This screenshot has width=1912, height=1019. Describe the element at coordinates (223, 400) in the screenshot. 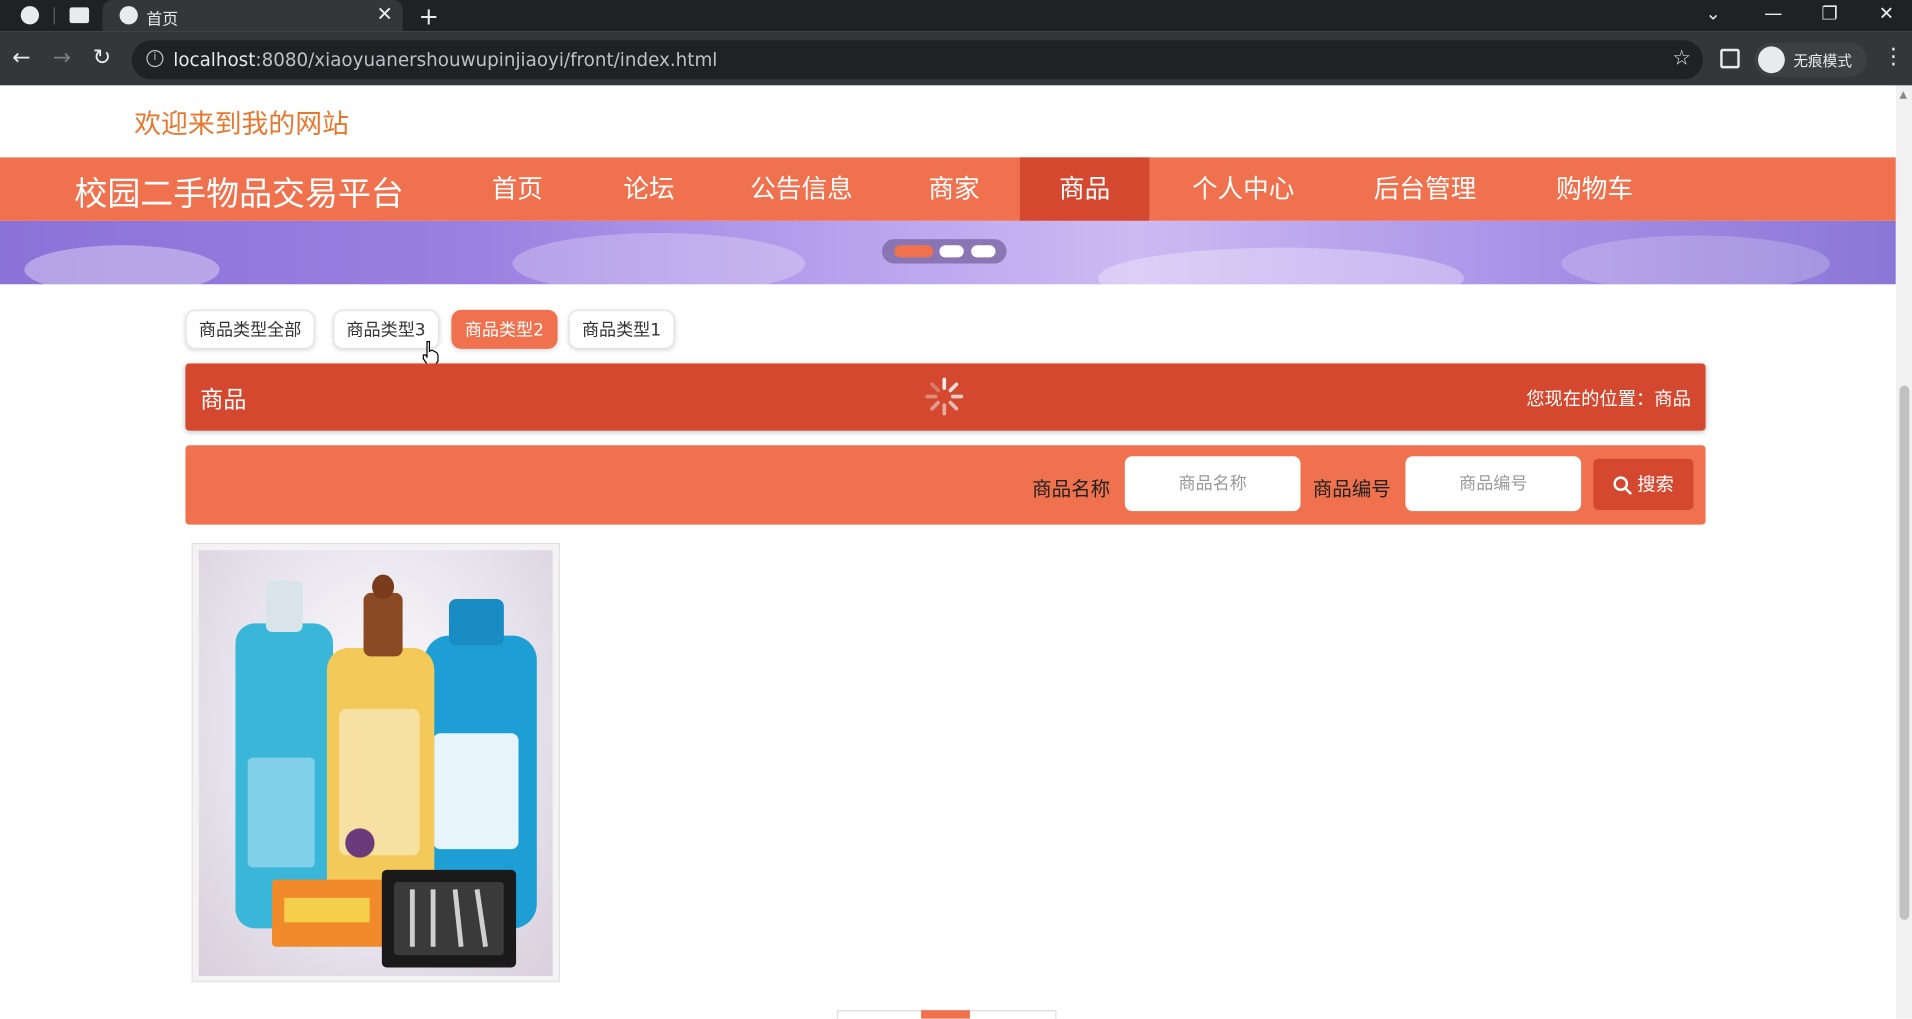

I see `section-title: 商品` at that location.